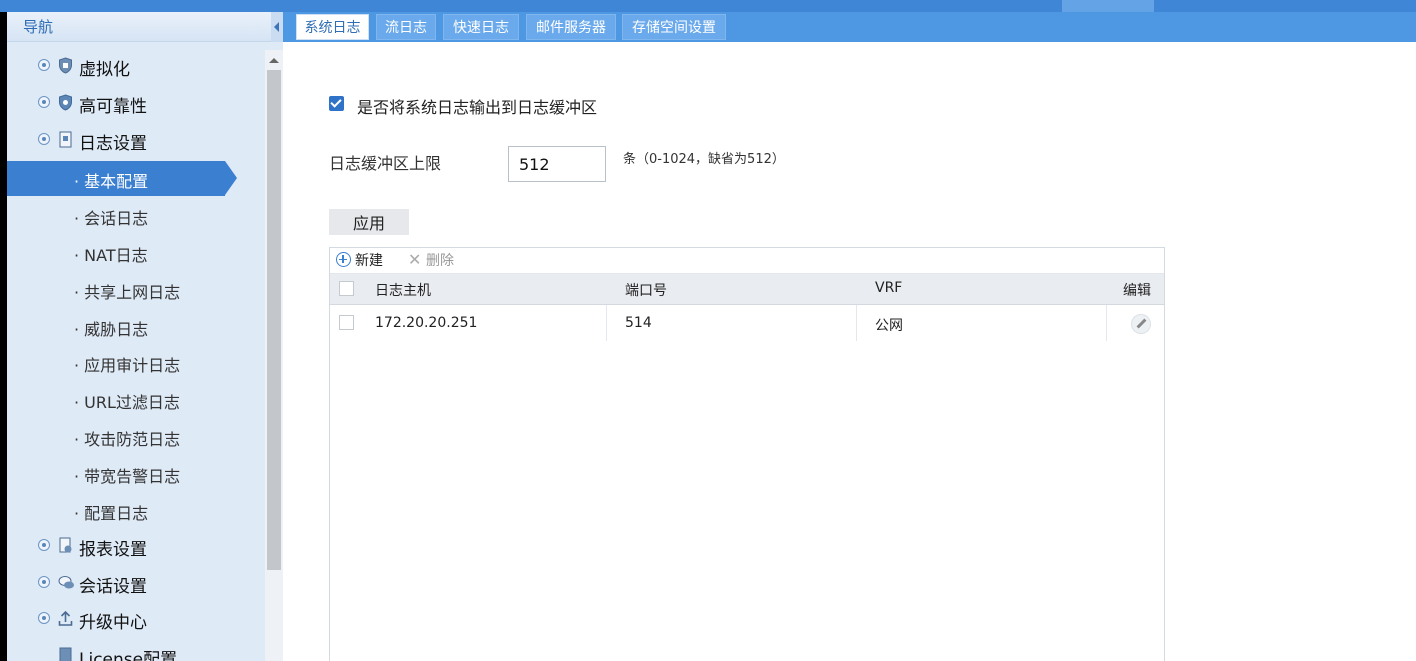  Describe the element at coordinates (277, 27) in the screenshot. I see `collapse-sidebar-button` at that location.